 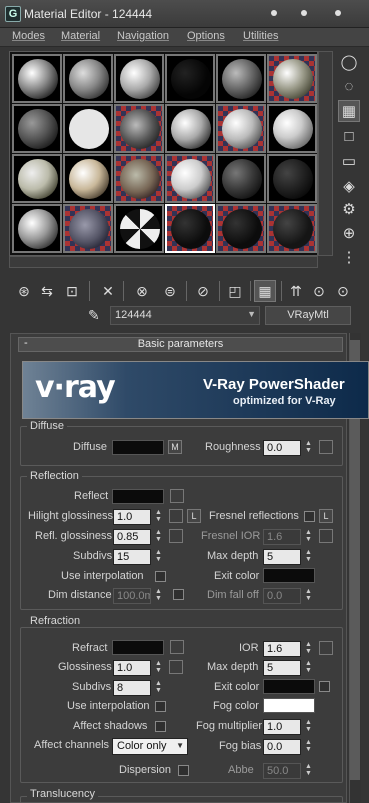 What do you see at coordinates (282, 596) in the screenshot?
I see `dim-falloff-field: 0.0` at bounding box center [282, 596].